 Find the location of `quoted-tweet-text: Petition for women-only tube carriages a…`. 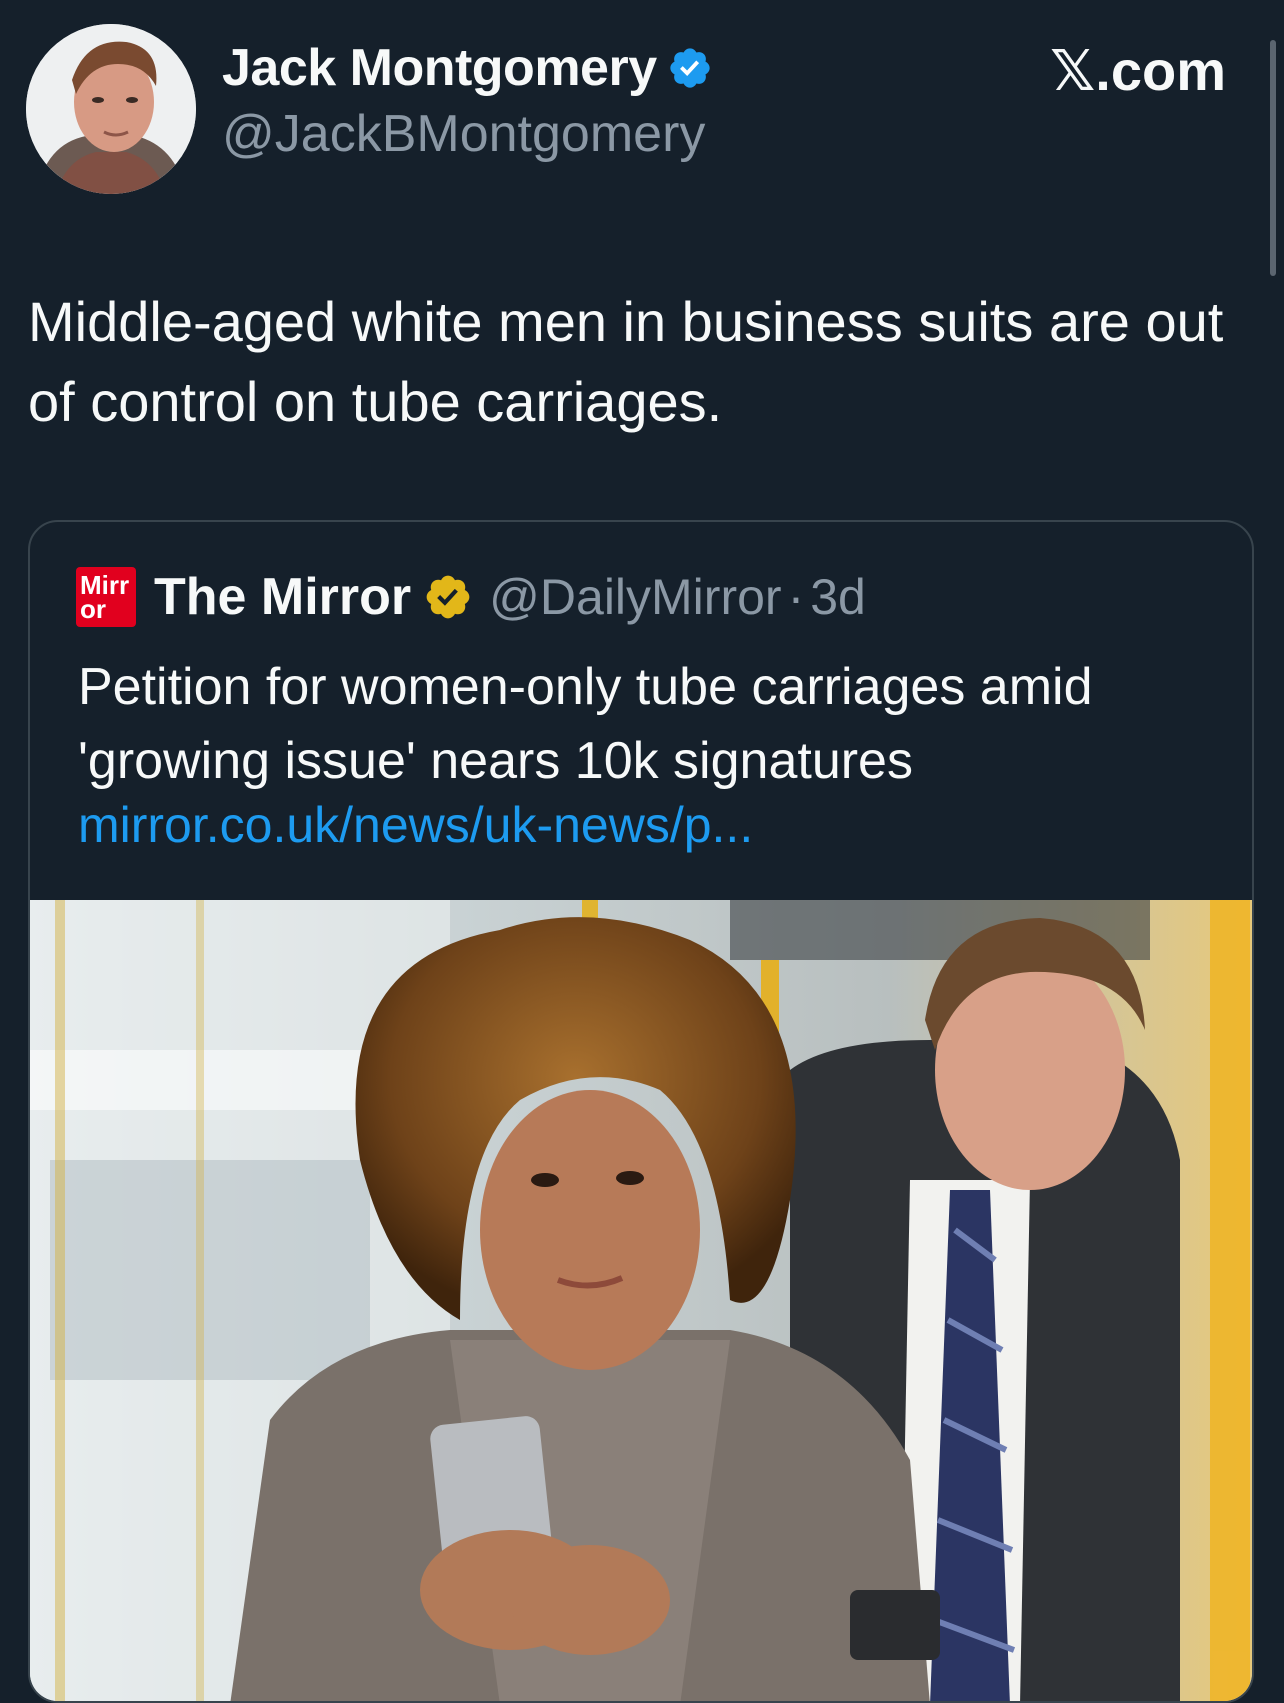

quoted-tweet-text: Petition for women-only tube carriages a… is located at coordinates (585, 724).